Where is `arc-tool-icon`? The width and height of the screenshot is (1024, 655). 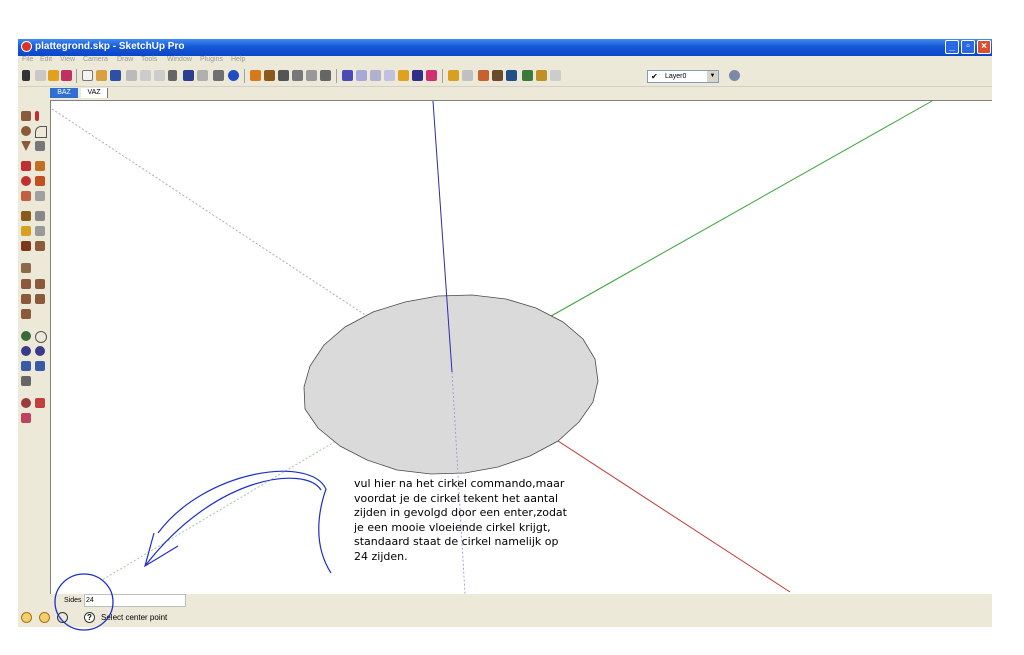 arc-tool-icon is located at coordinates (41, 132).